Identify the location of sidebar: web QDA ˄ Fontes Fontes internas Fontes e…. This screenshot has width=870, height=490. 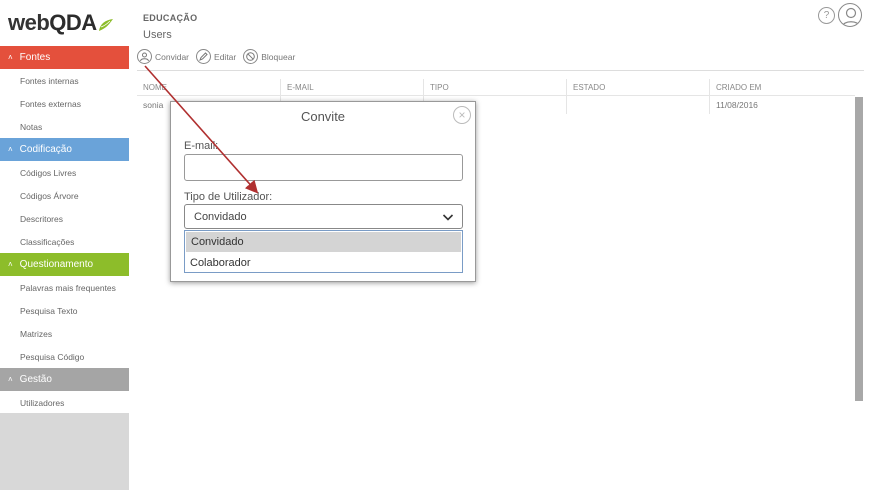
(64, 245).